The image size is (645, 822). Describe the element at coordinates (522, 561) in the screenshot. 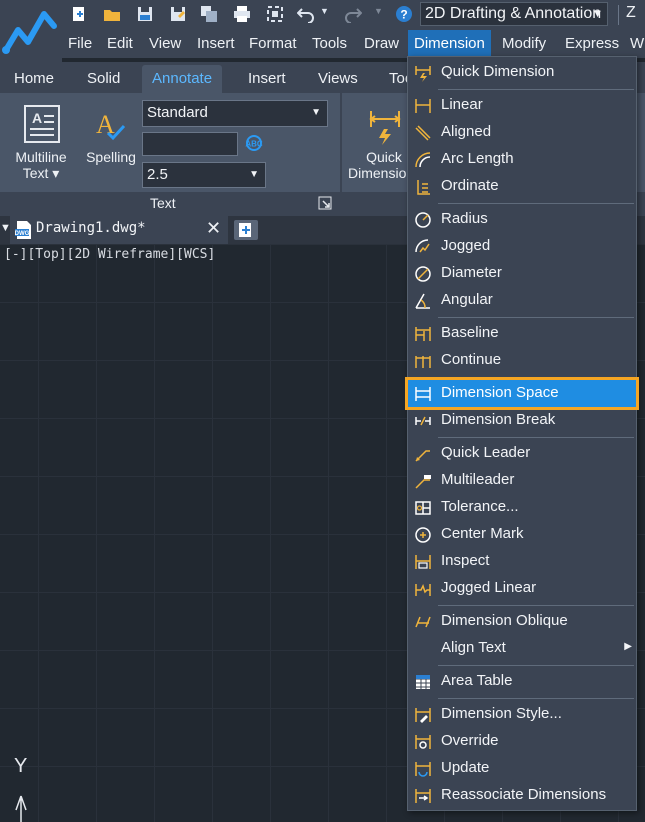

I see `menu-item-inspect: Inspect` at that location.